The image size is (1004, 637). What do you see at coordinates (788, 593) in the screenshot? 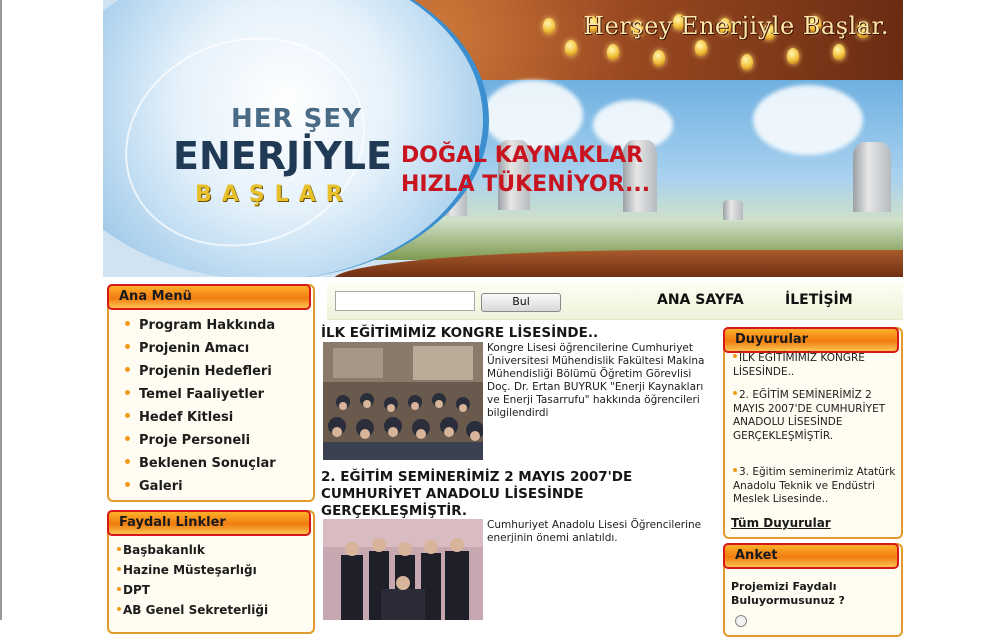
I see `poll-question: Projemizi Faydalı Buluyormusunuz ?` at bounding box center [788, 593].